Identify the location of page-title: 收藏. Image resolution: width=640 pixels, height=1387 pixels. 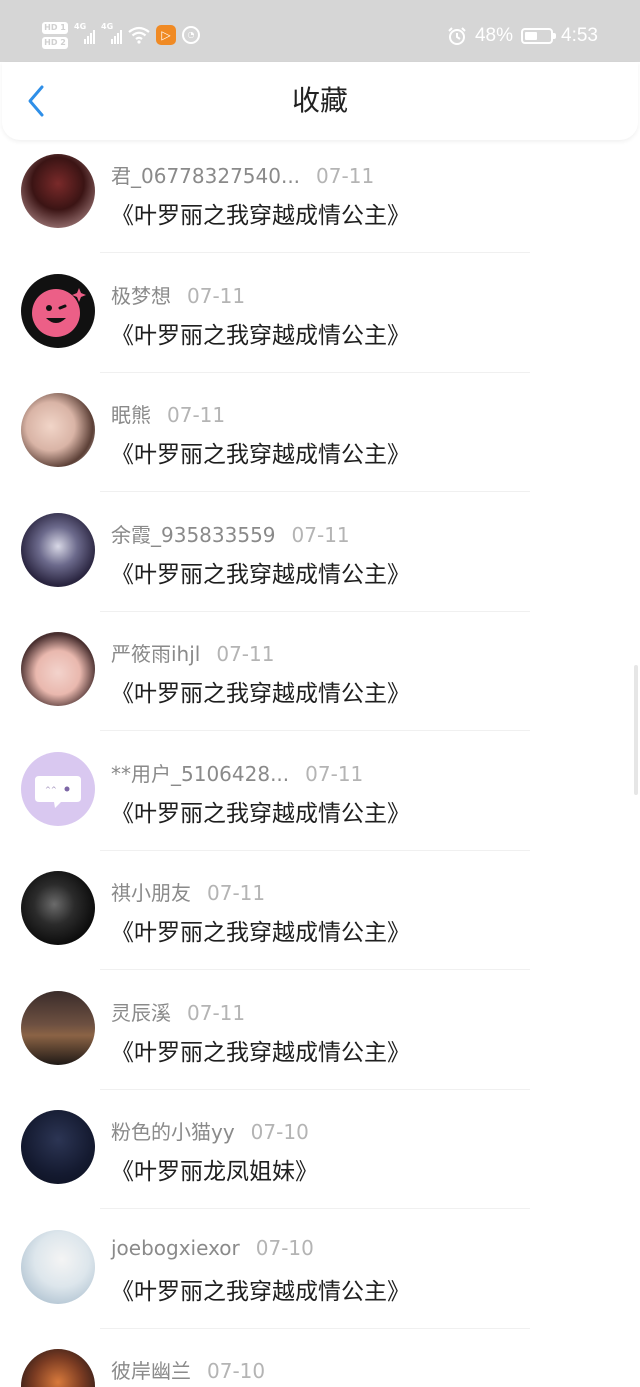
(319, 100).